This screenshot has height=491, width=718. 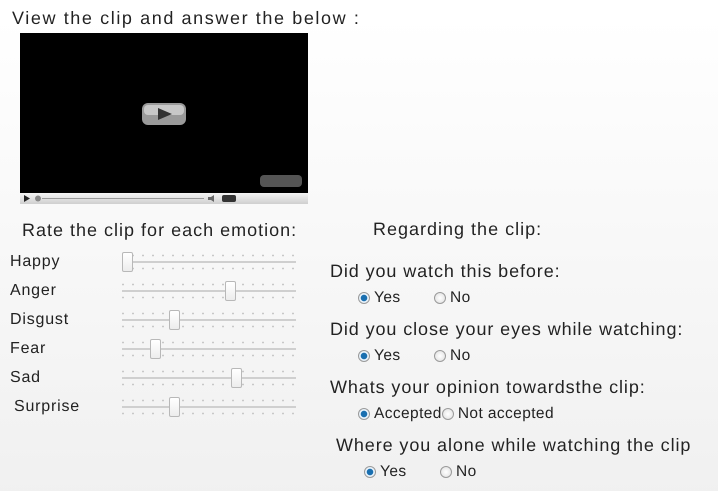 What do you see at coordinates (26, 377) in the screenshot?
I see `emotion-label: Sad` at bounding box center [26, 377].